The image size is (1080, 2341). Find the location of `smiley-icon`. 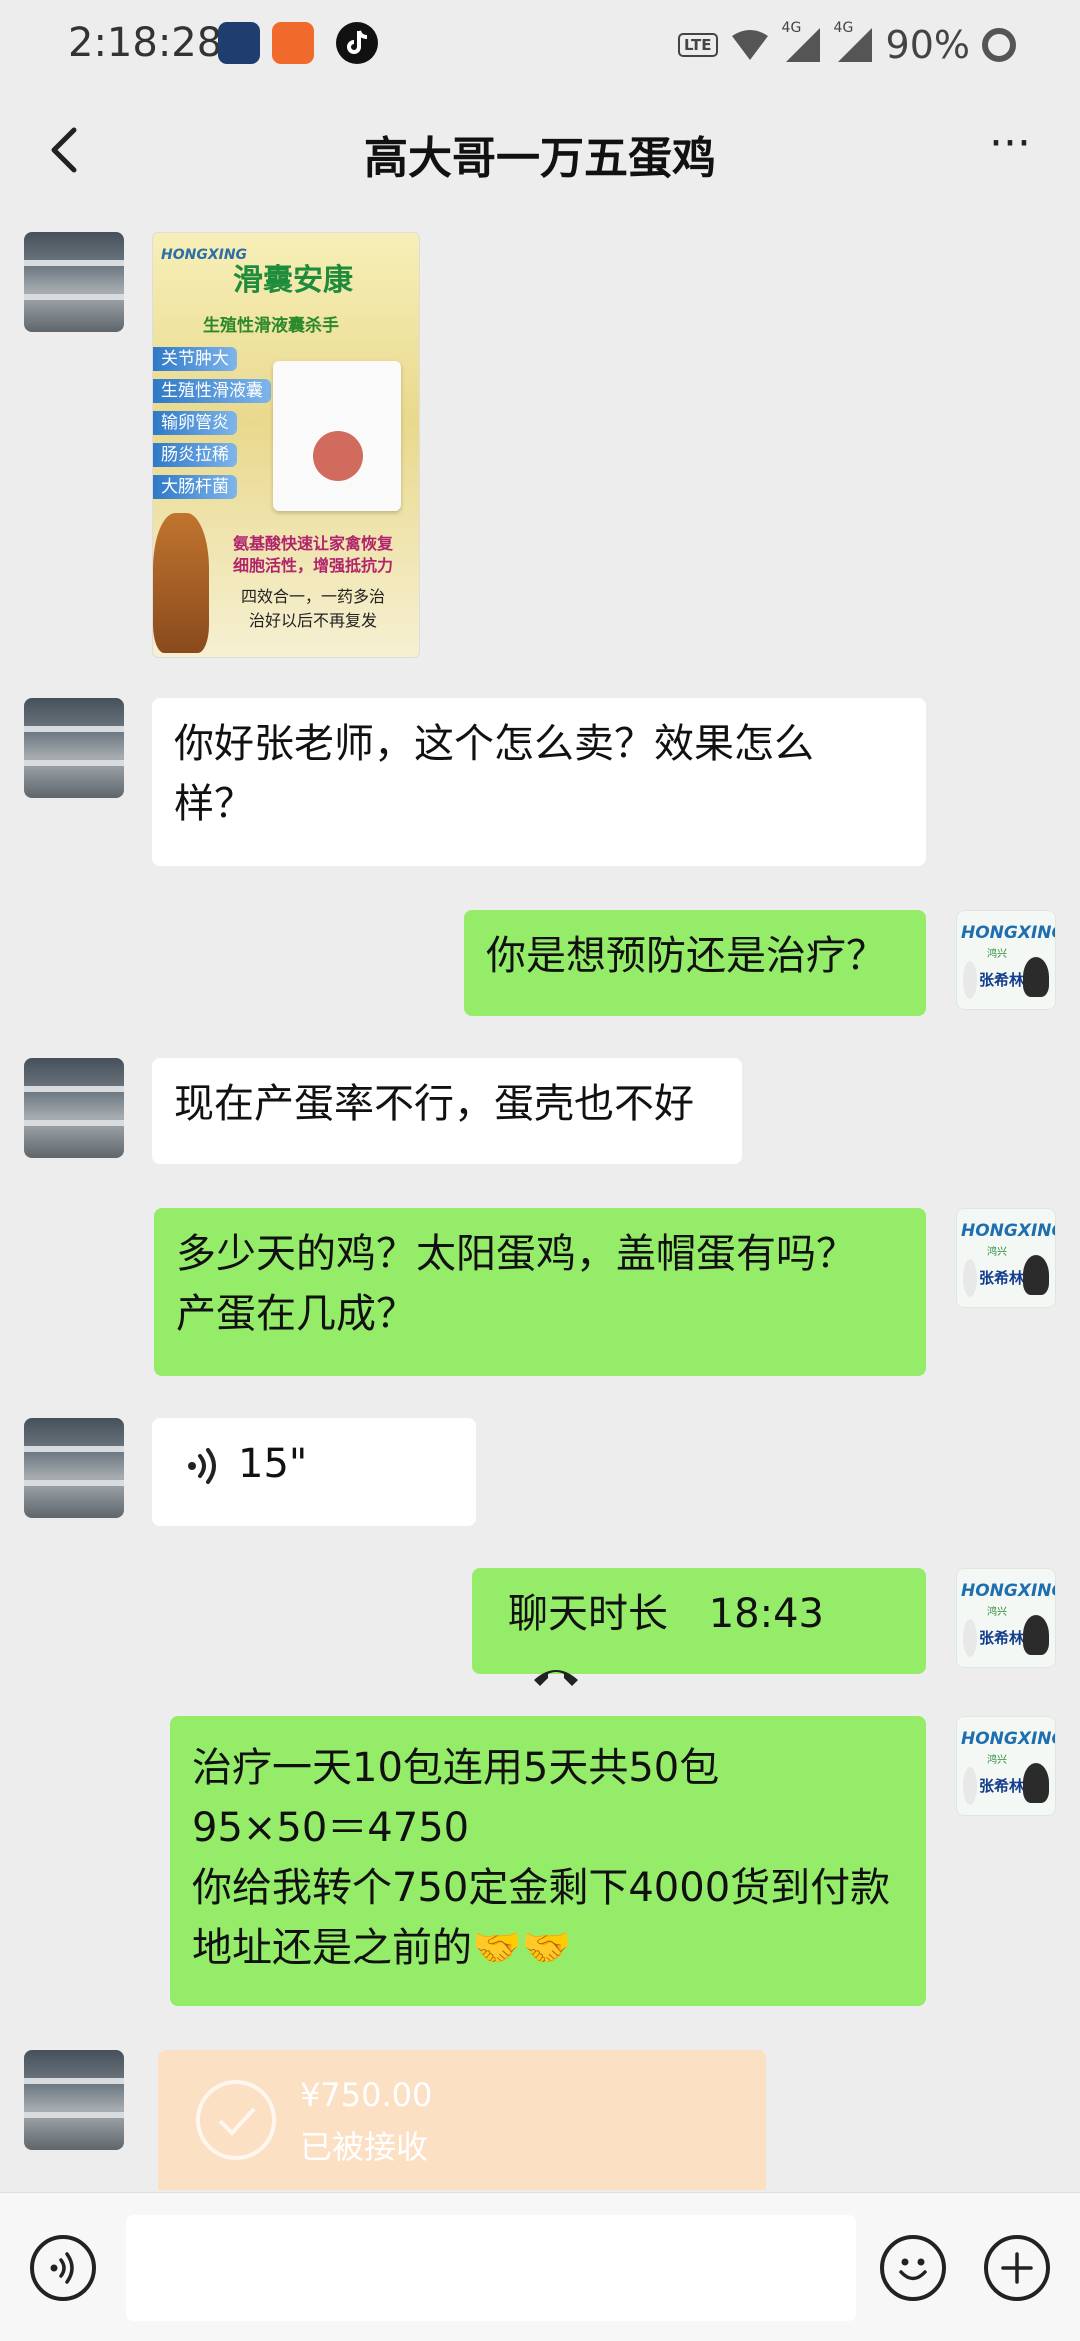

smiley-icon is located at coordinates (913, 2269).